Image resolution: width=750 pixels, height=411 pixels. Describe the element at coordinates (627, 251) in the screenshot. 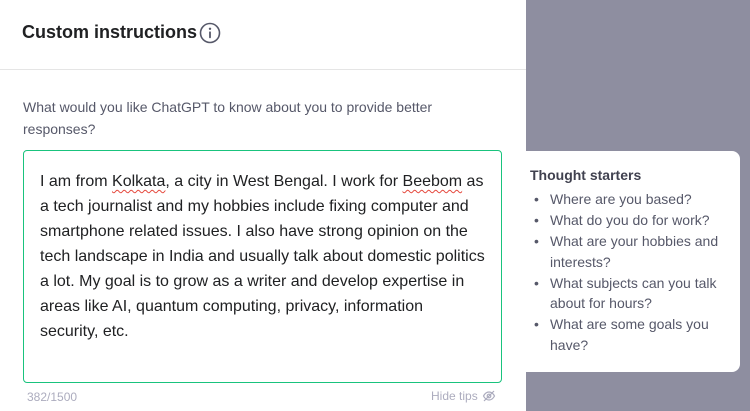

I see `list-item: What are your hobbies and interests?` at that location.